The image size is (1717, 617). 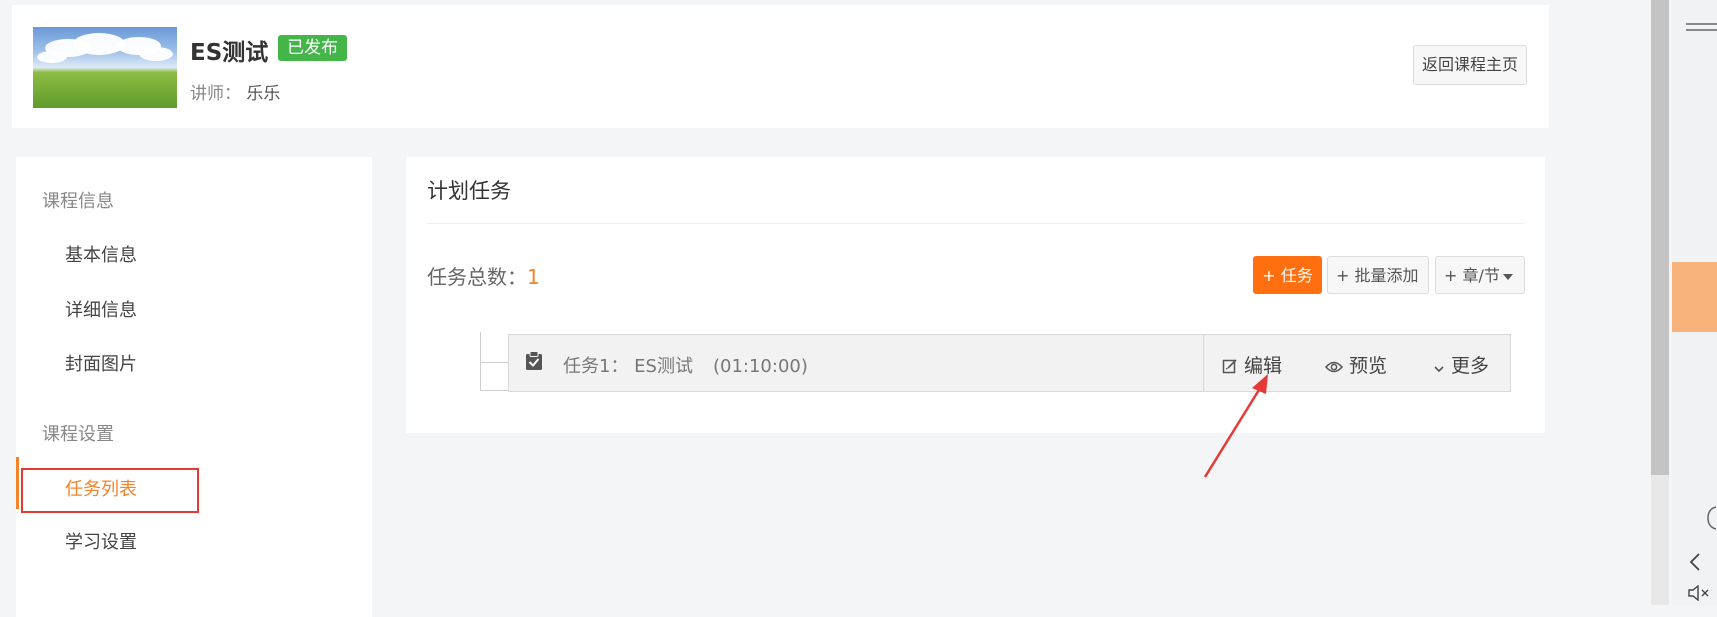 What do you see at coordinates (1694, 297) in the screenshot?
I see `right-panel-highlight` at bounding box center [1694, 297].